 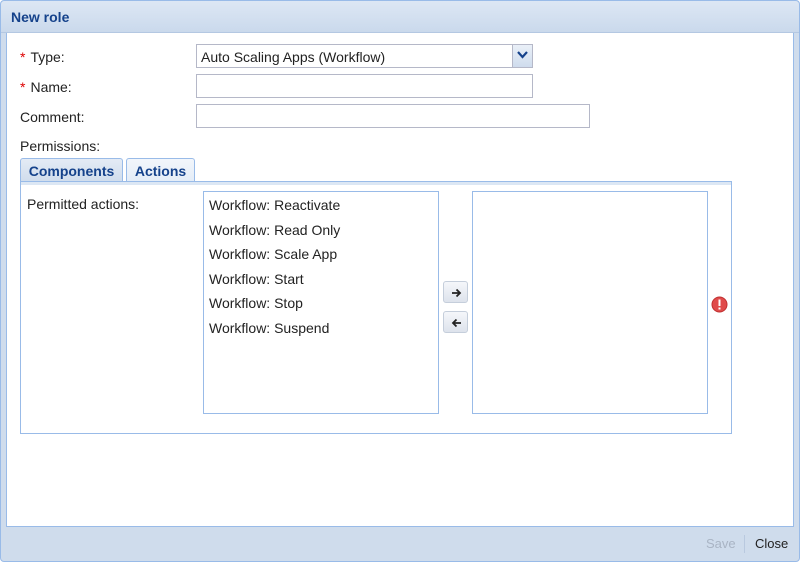 What do you see at coordinates (52, 117) in the screenshot?
I see `comment-label: Comment:` at bounding box center [52, 117].